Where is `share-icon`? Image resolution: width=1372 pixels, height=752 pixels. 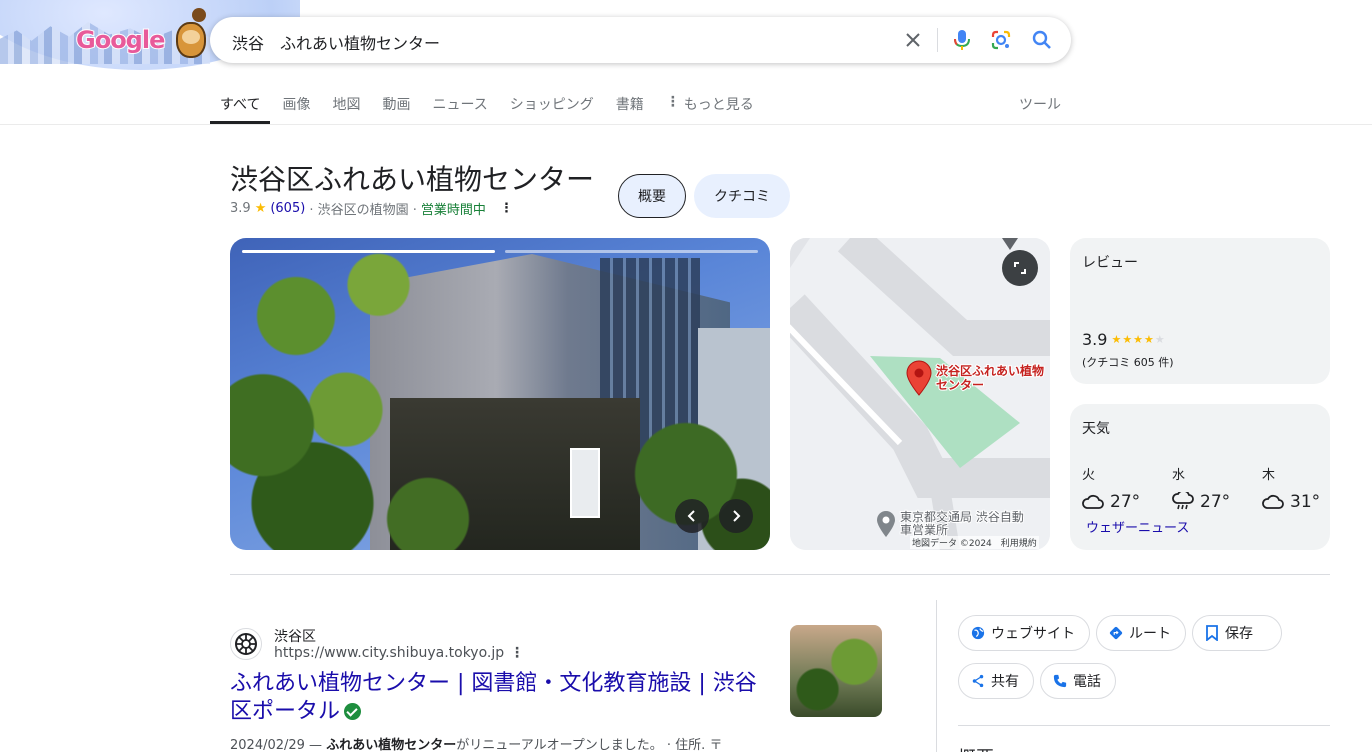
share-icon is located at coordinates (978, 681).